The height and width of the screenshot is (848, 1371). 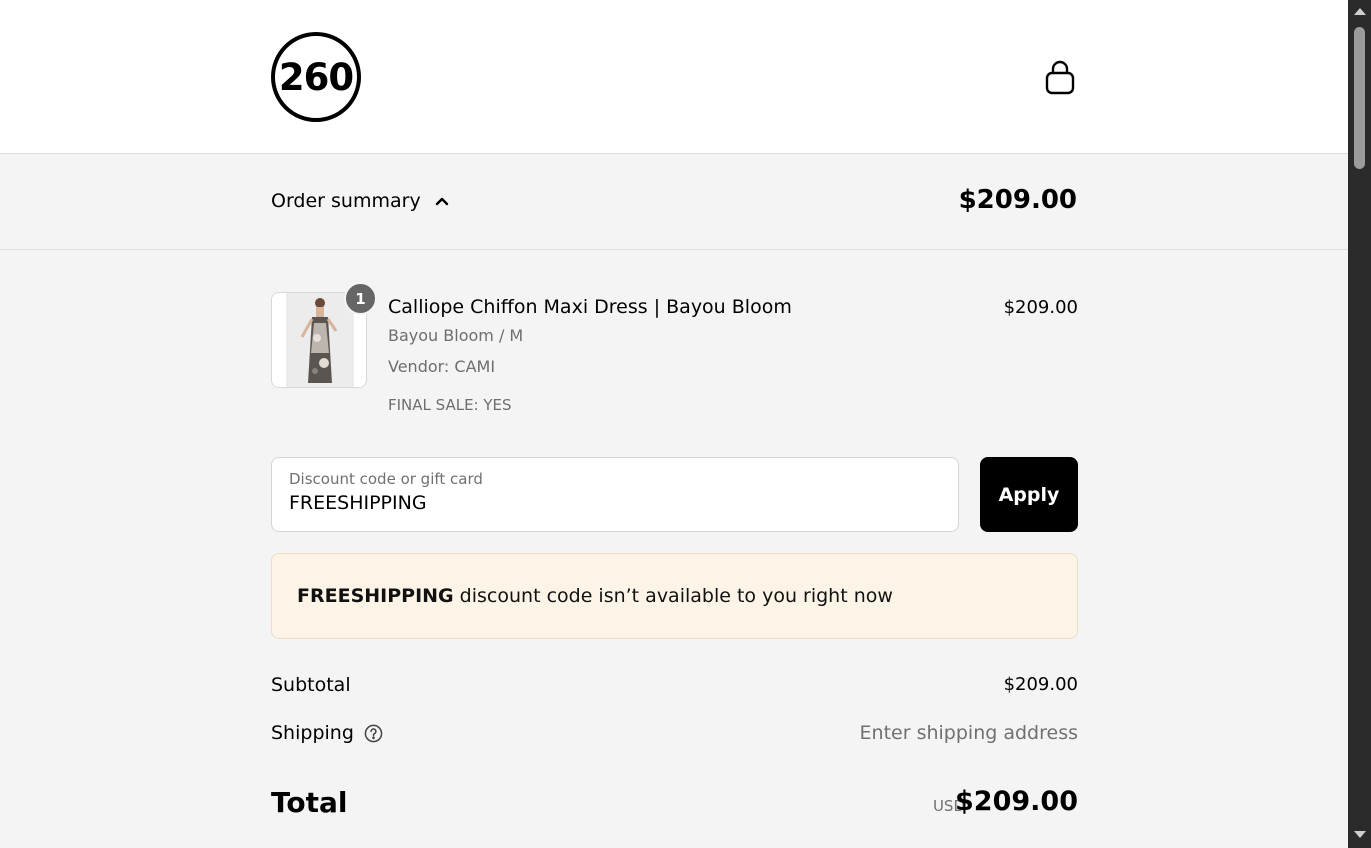 What do you see at coordinates (1359, 98) in the screenshot?
I see `scrollbar-thumb` at bounding box center [1359, 98].